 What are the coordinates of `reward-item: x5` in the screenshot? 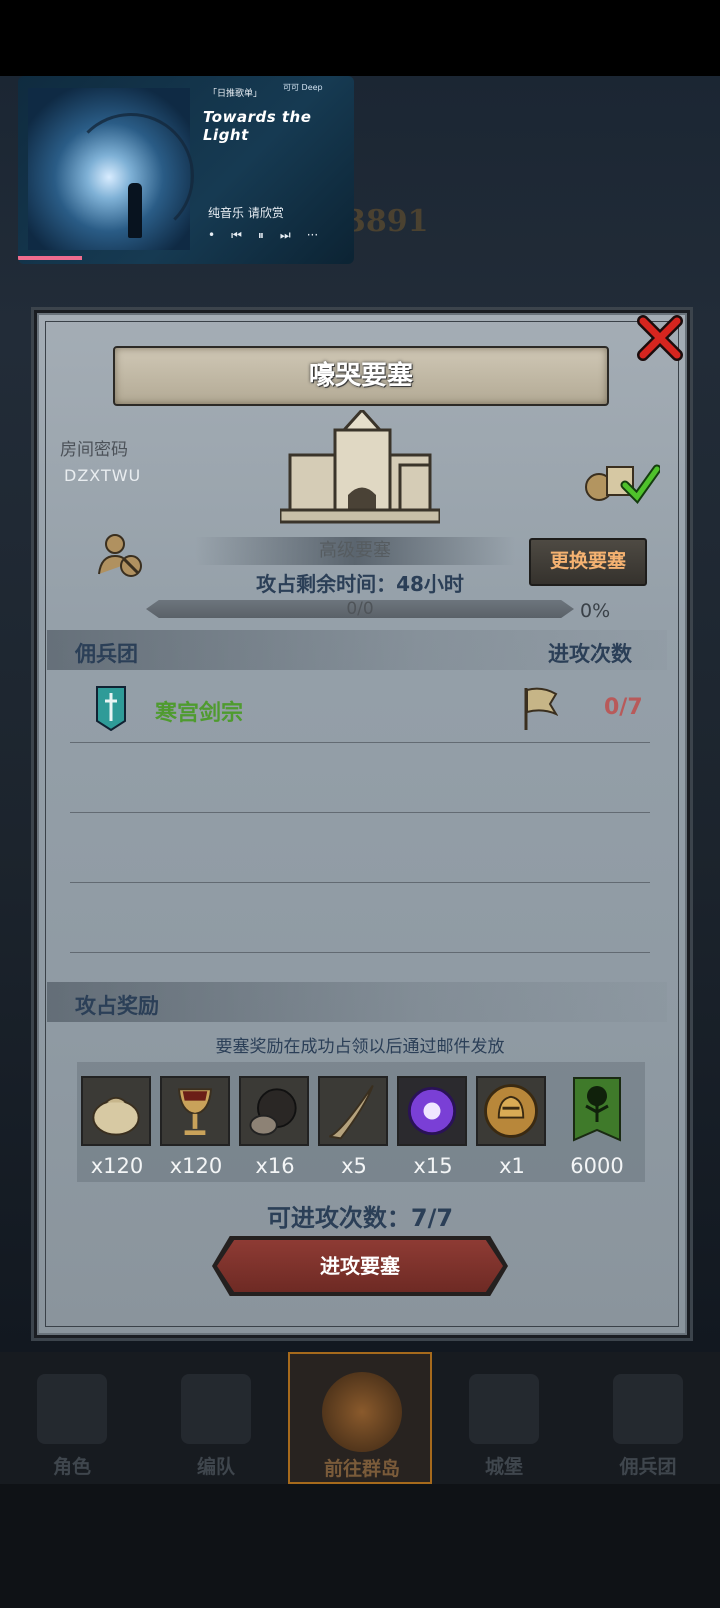 It's located at (354, 1127).